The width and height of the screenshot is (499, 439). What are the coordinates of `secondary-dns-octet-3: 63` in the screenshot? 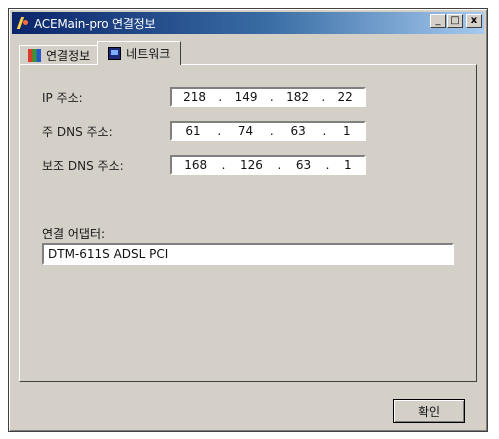 It's located at (303, 165).